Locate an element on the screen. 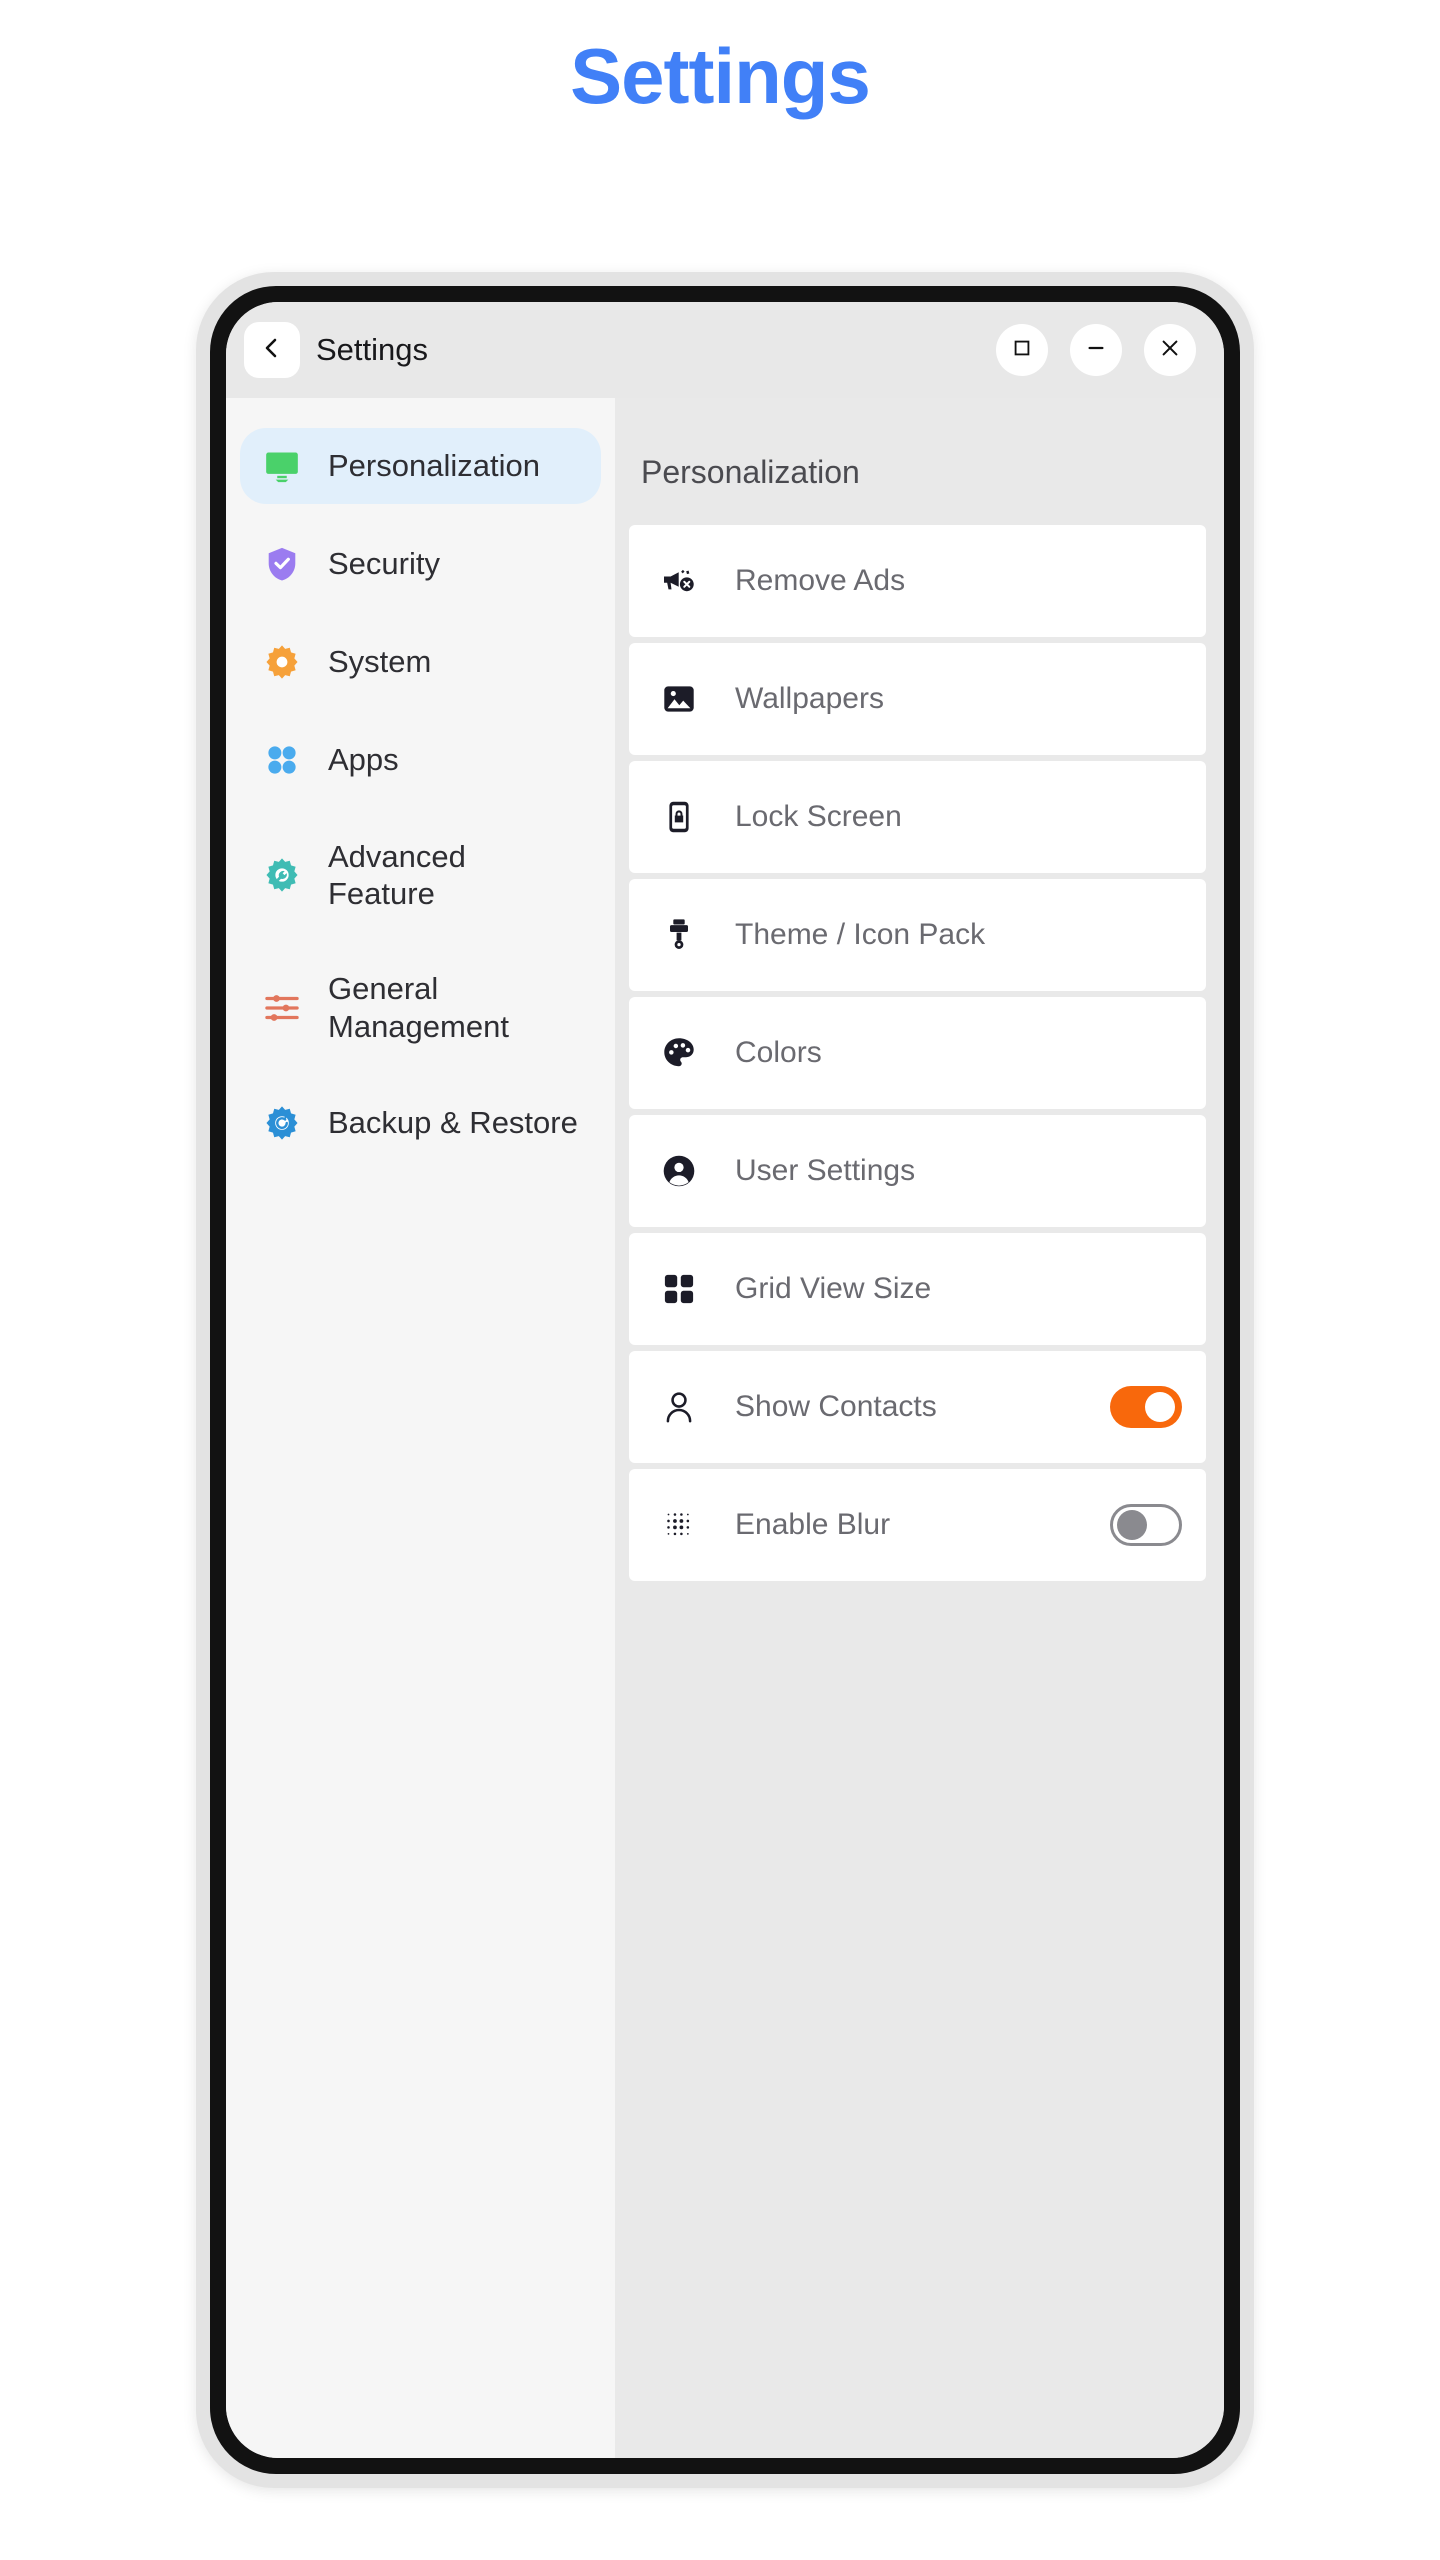  list-item-label: User Settings is located at coordinates (825, 1170).